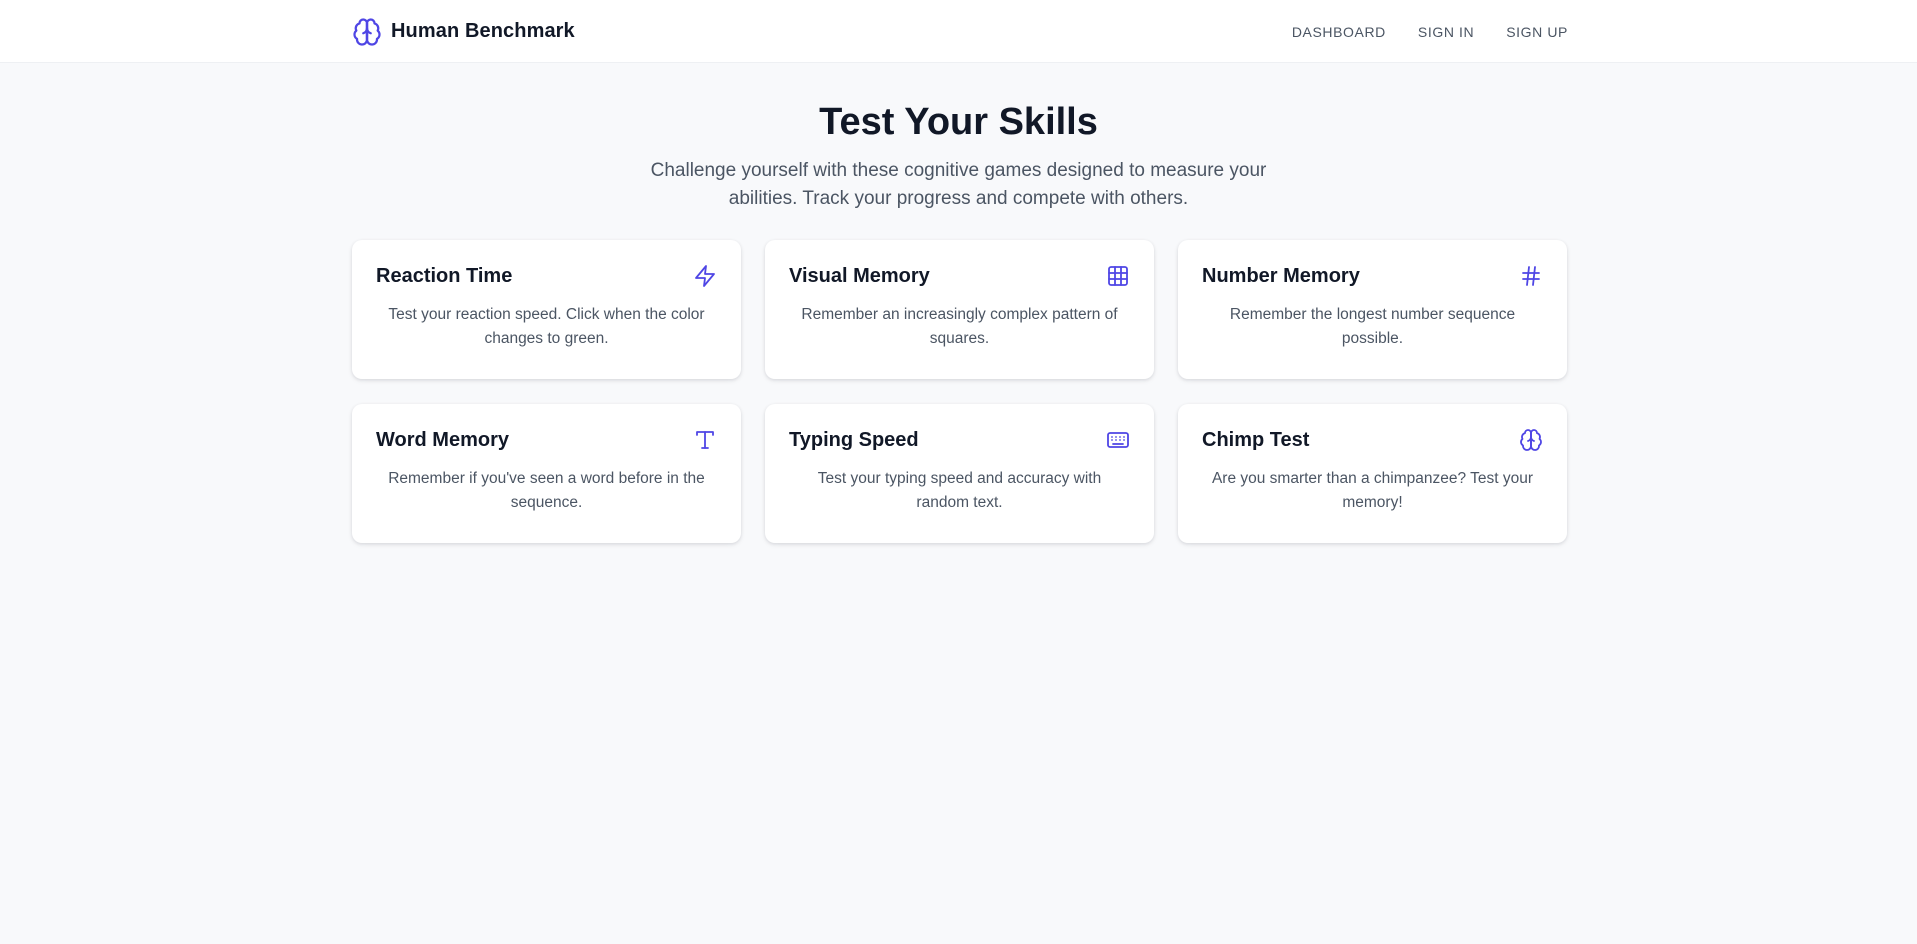  Describe the element at coordinates (859, 275) in the screenshot. I see `card-title: Visual Memory` at that location.